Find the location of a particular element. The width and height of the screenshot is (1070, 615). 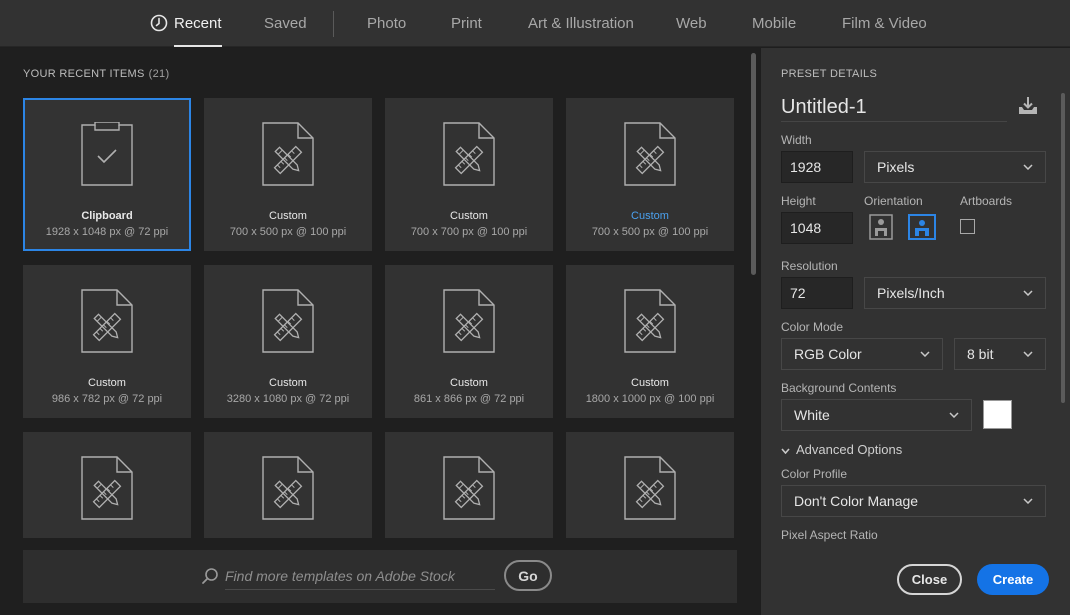

recent-items-count: (21) is located at coordinates (159, 74).